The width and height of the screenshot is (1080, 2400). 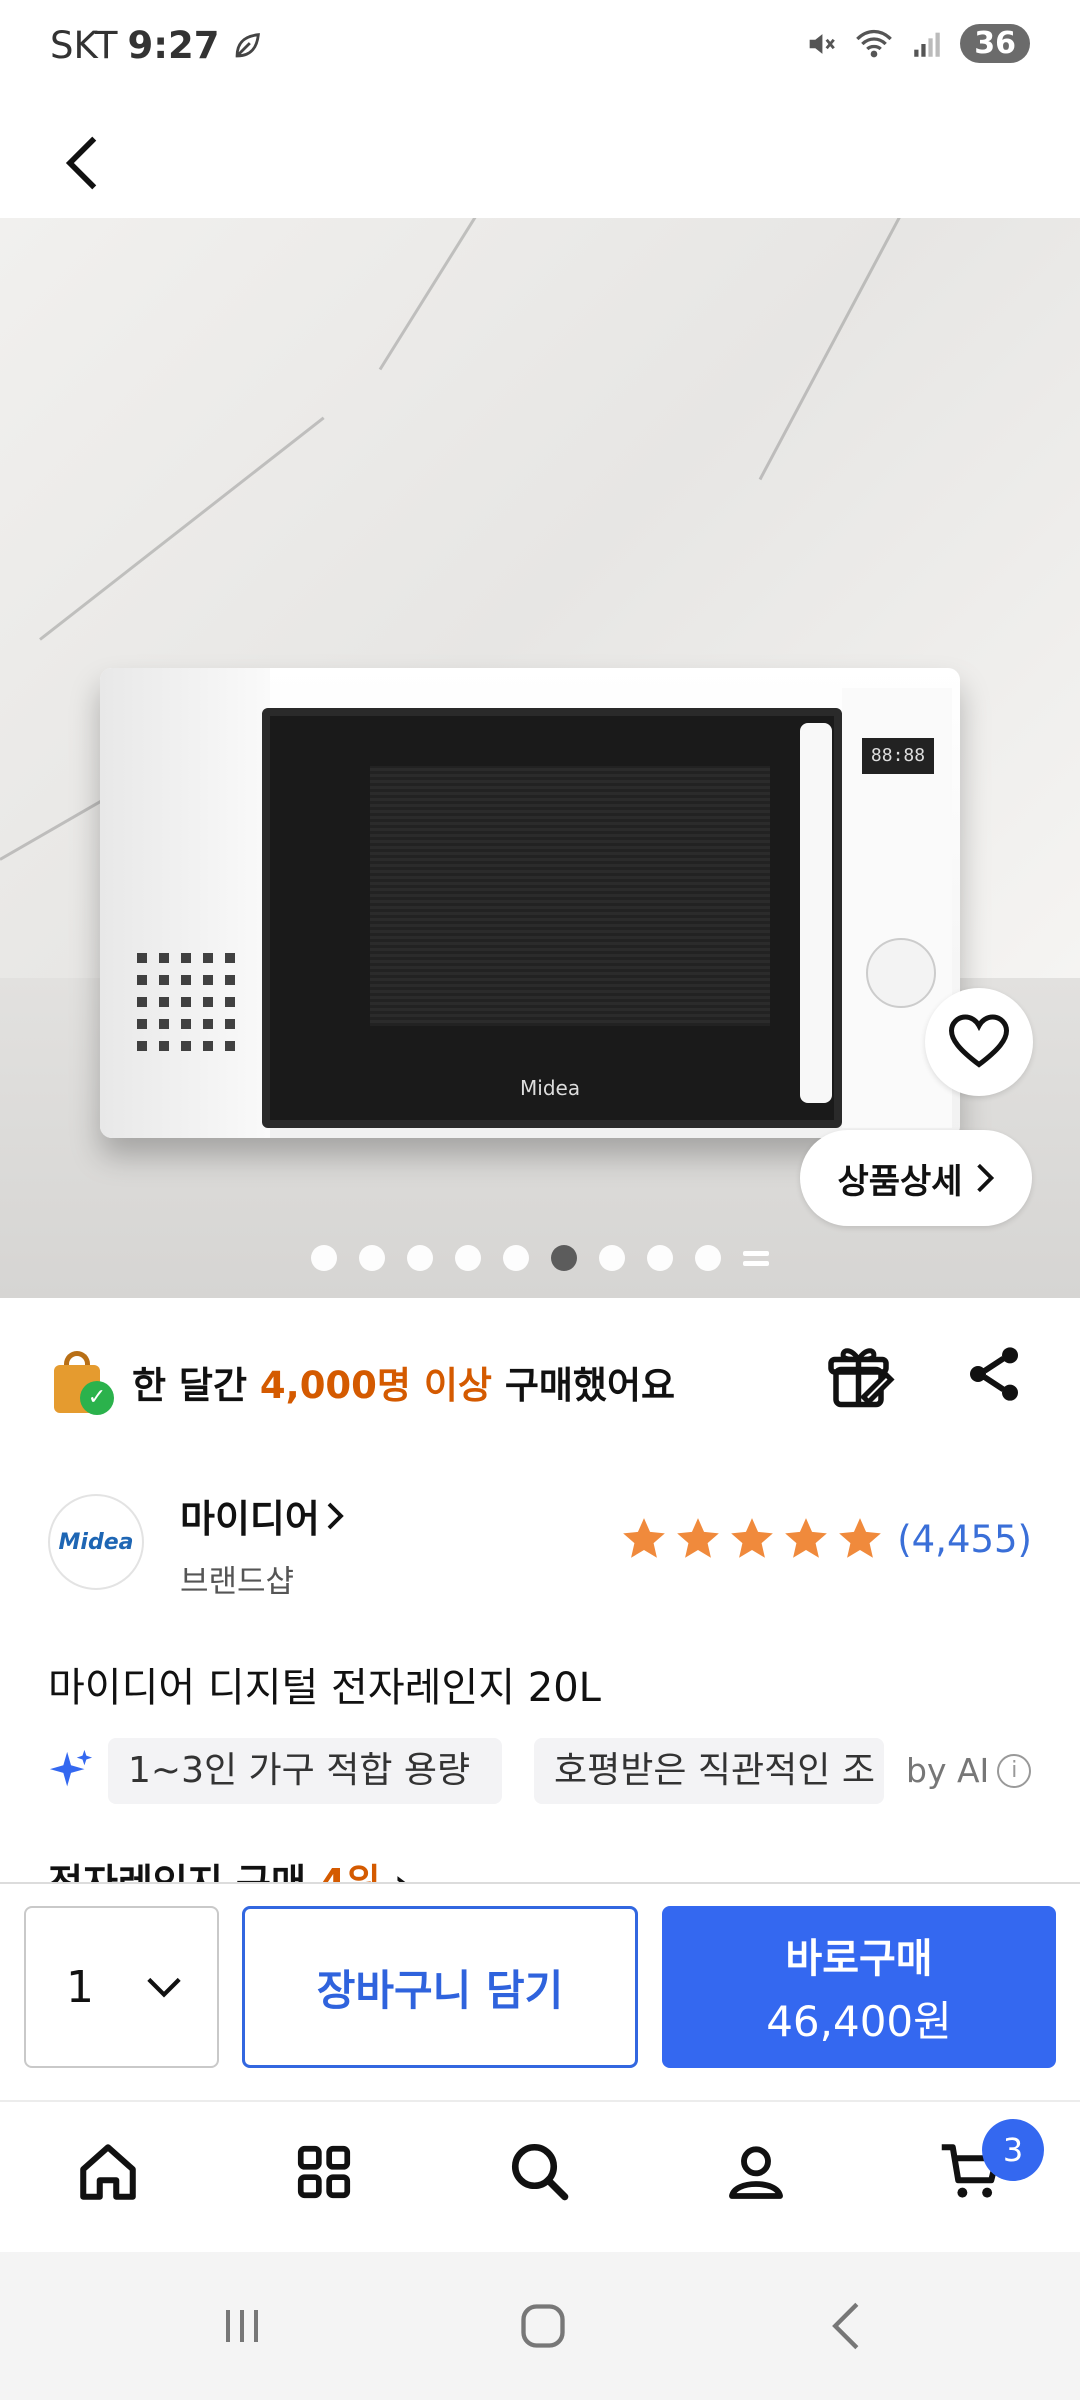 I want to click on home-circle-icon, so click(x=543, y=2326).